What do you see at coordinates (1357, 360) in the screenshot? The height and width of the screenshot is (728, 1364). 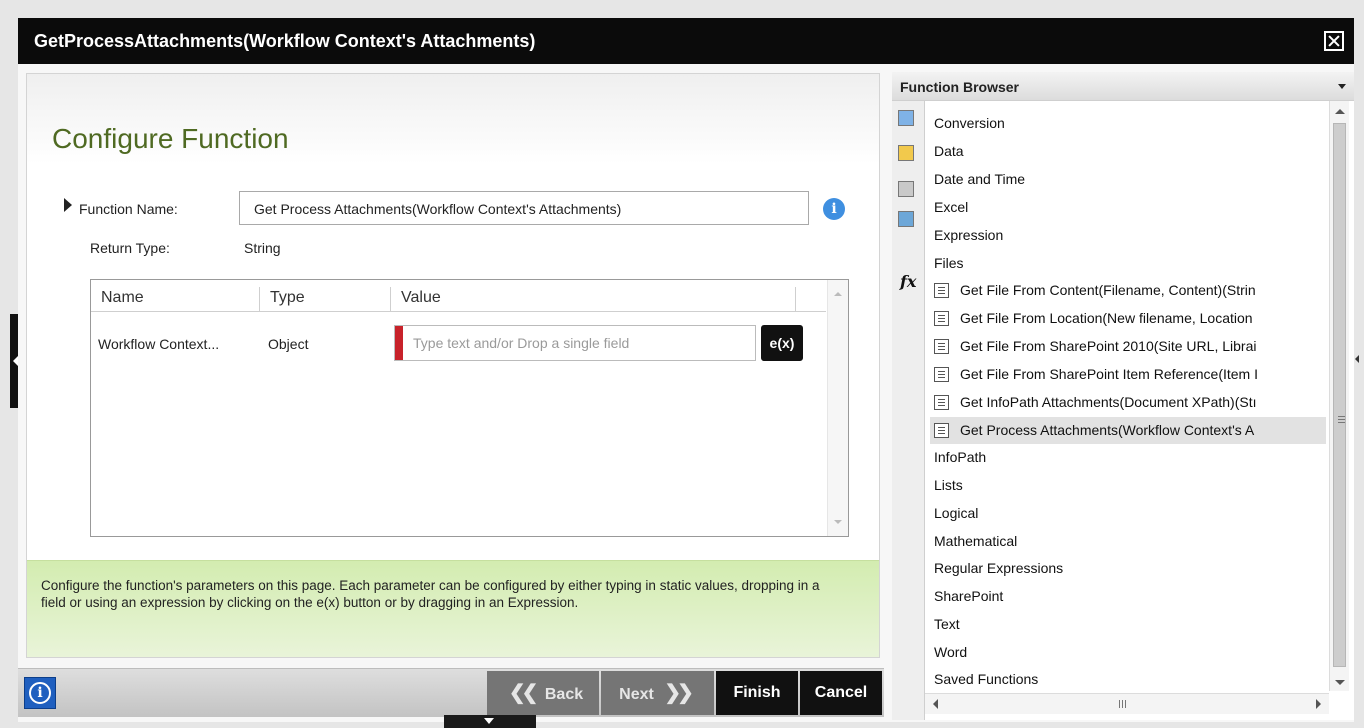 I see `right-panel-toggle` at bounding box center [1357, 360].